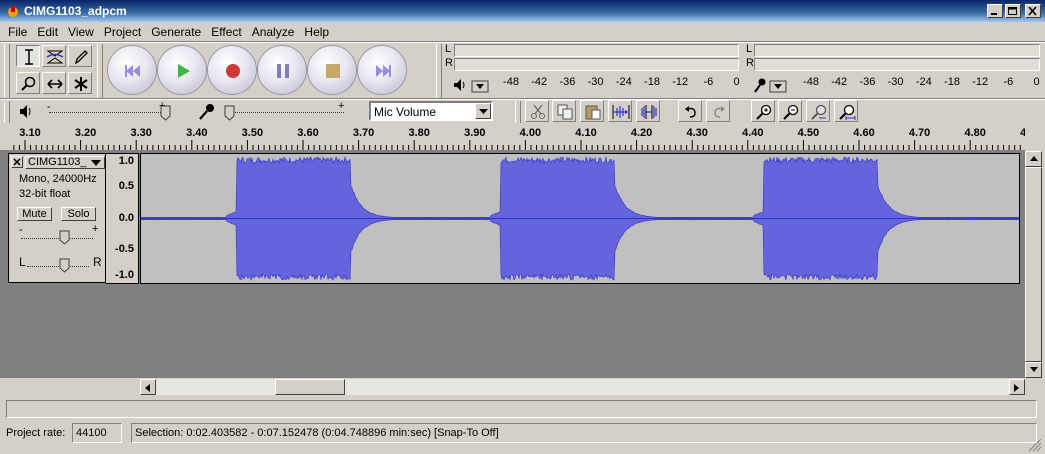 This screenshot has height=454, width=1045. I want to click on skip-to-end-button, so click(382, 70).